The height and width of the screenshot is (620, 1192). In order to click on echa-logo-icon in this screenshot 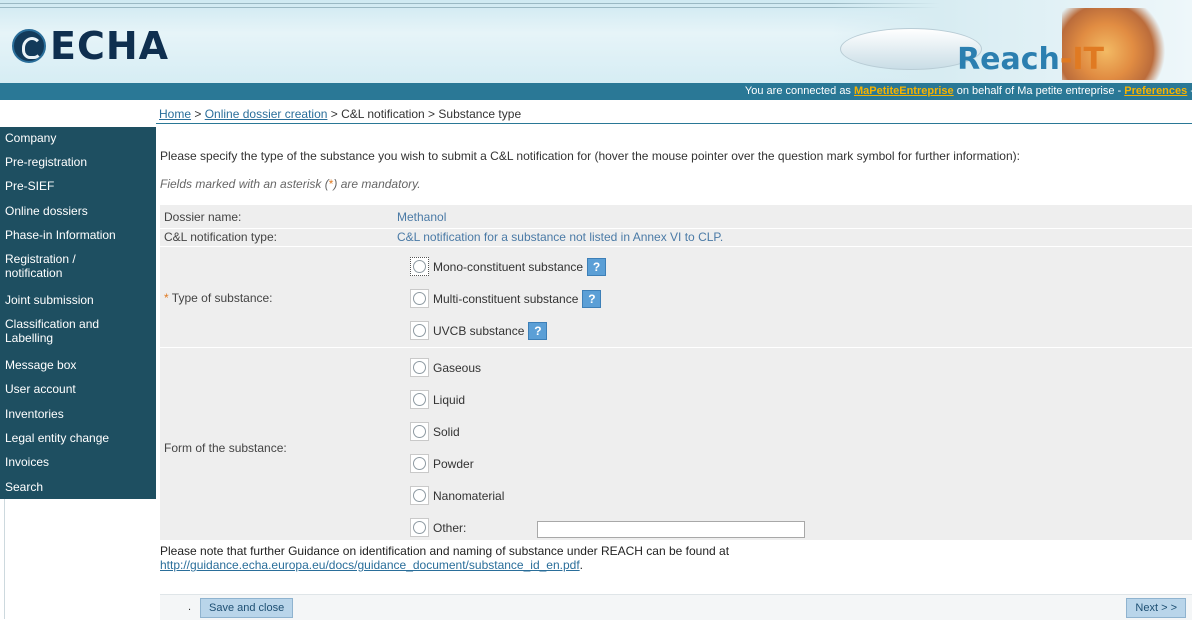, I will do `click(29, 46)`.